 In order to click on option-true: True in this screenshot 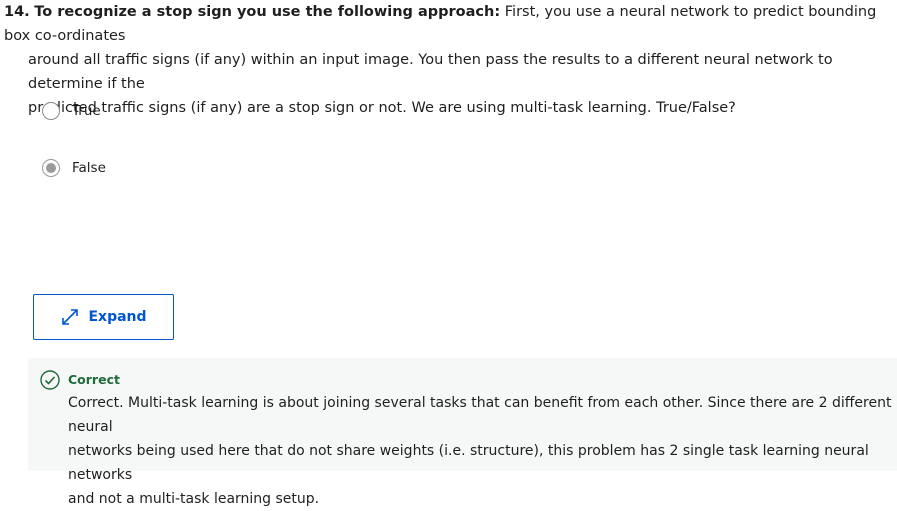, I will do `click(71, 111)`.